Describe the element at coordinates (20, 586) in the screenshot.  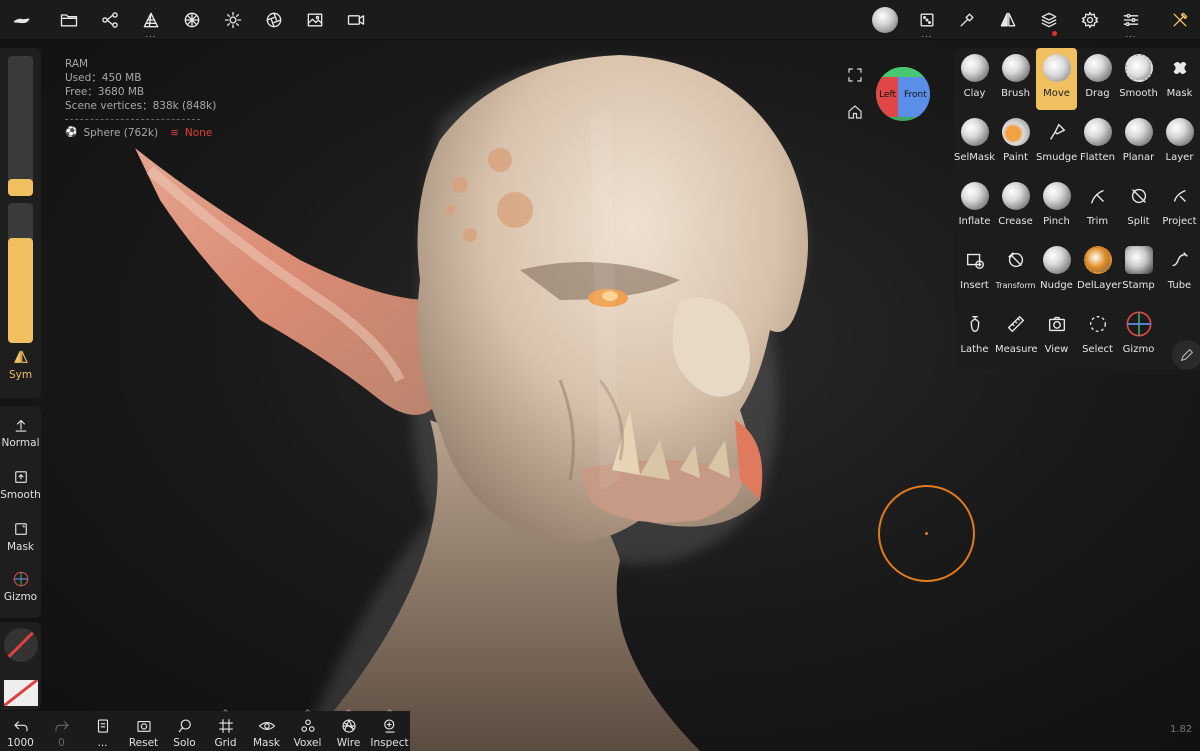
I see `gizmo-mode-button: Gizmo` at that location.